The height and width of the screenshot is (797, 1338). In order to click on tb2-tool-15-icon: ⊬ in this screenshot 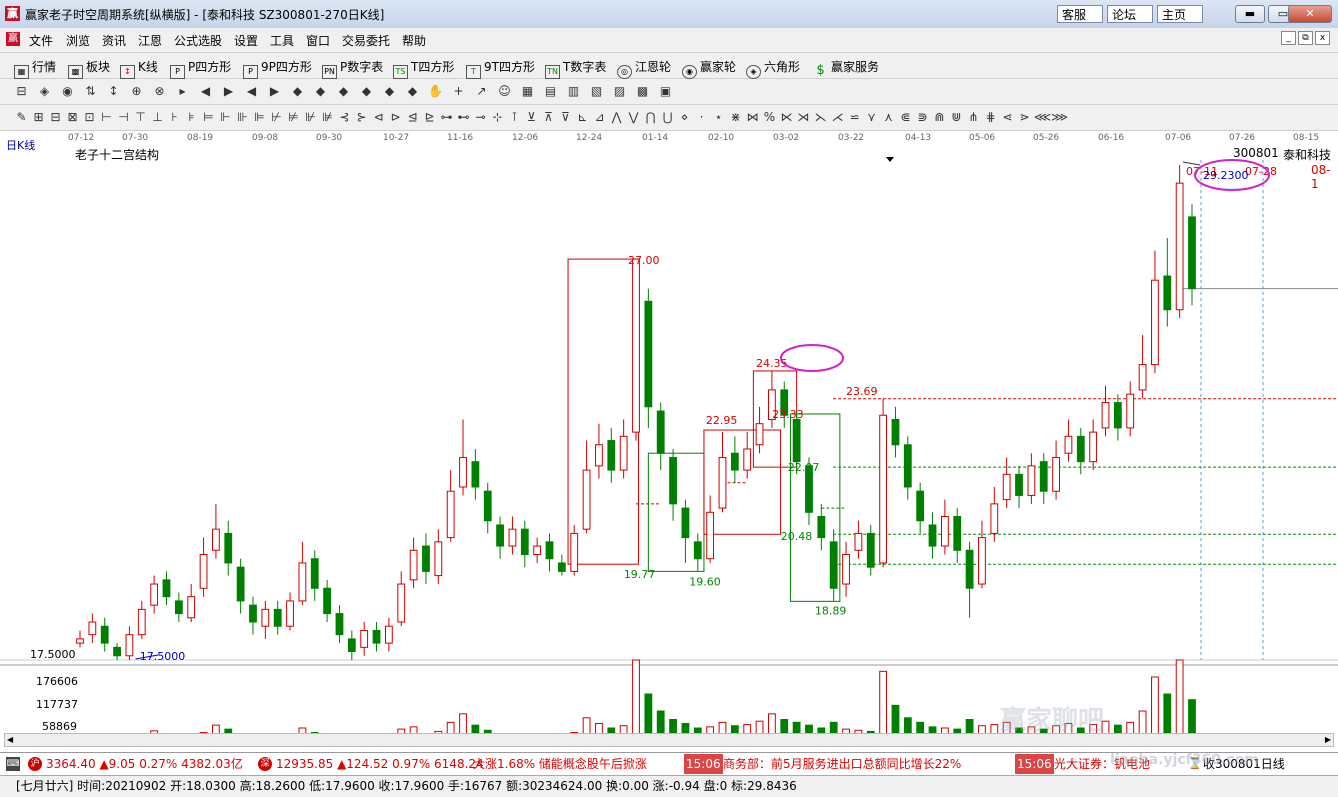, I will do `click(276, 117)`.